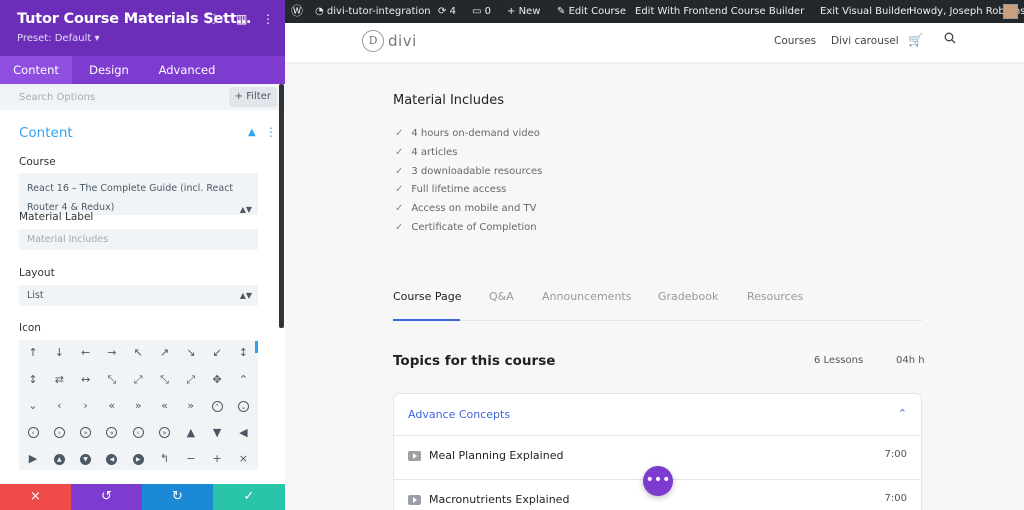  I want to click on icon-grid-scroll-indicator, so click(256, 347).